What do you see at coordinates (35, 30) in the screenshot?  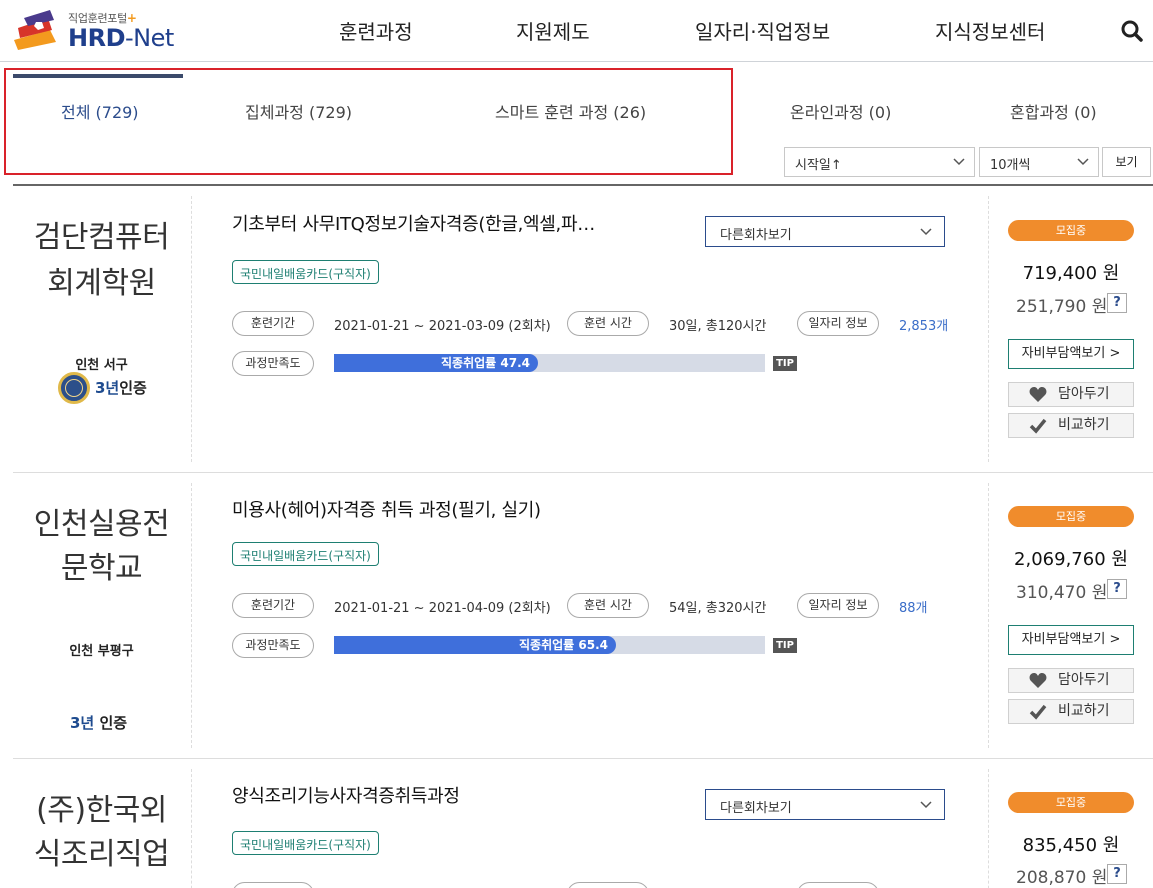 I see `logo-mark-icon` at bounding box center [35, 30].